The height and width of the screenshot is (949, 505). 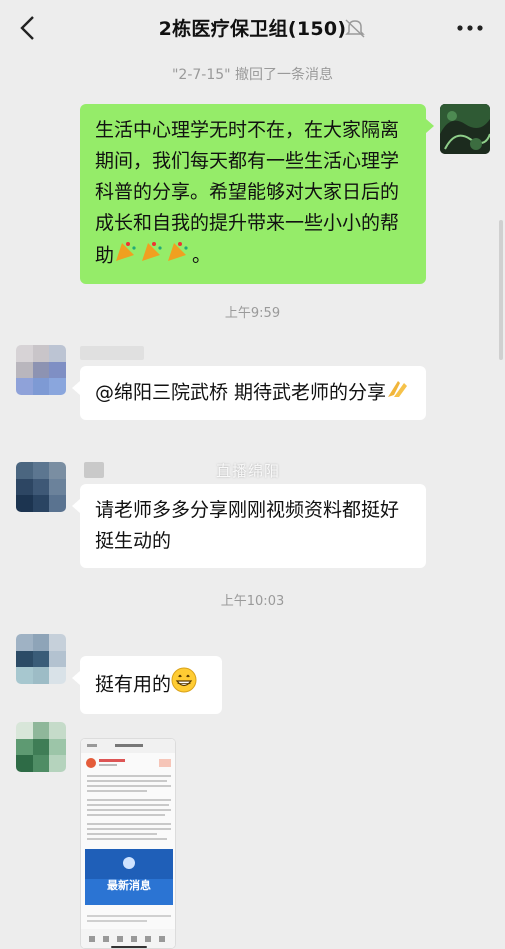 What do you see at coordinates (153, 256) in the screenshot?
I see `party-popper-icon` at bounding box center [153, 256].